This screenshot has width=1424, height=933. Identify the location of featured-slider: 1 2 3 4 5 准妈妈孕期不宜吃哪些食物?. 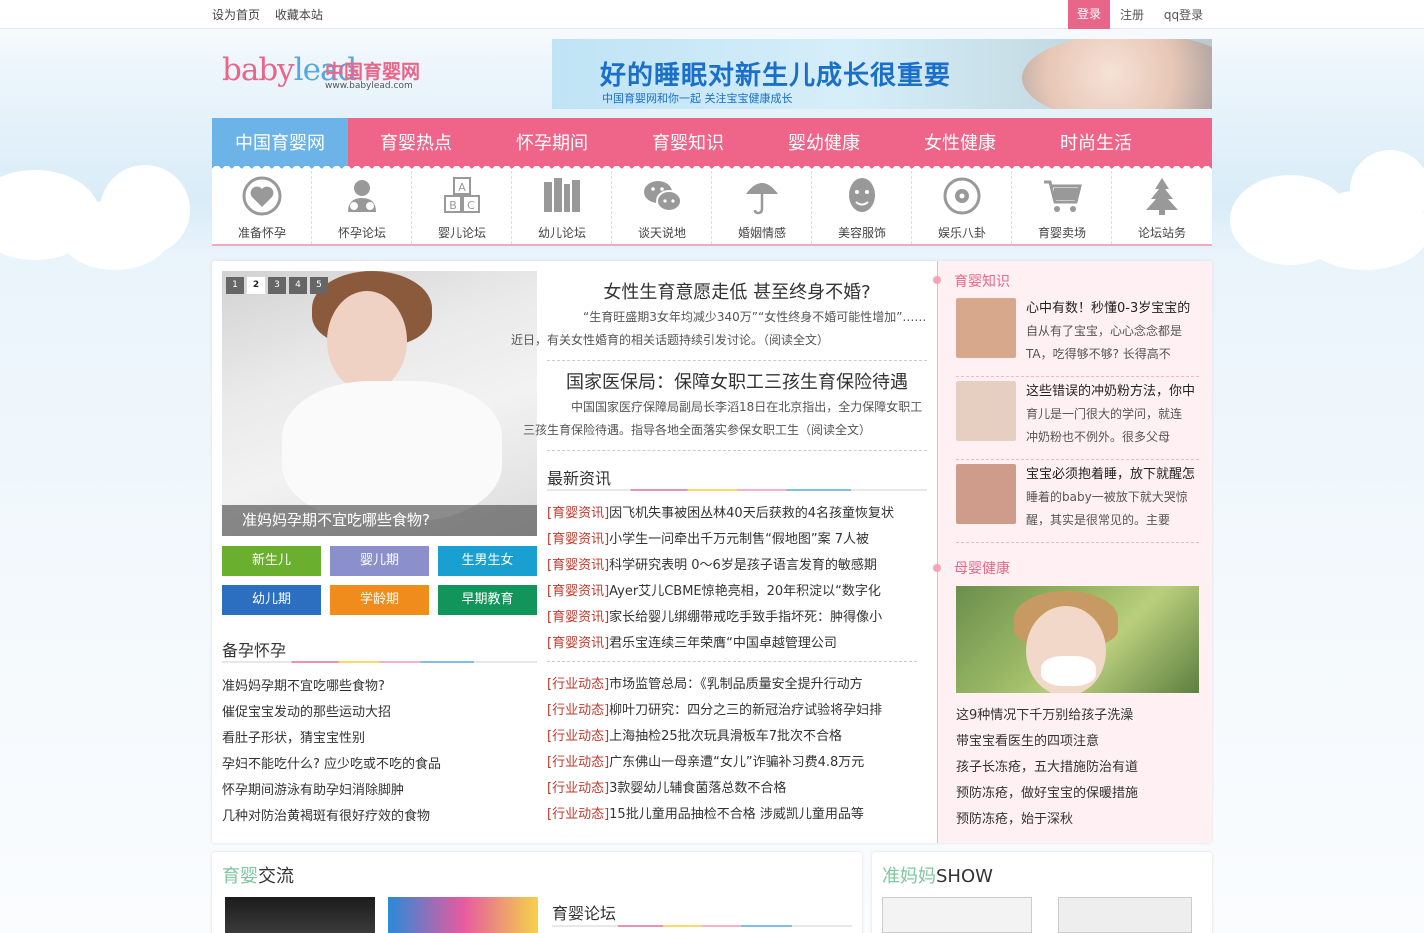
(379, 403).